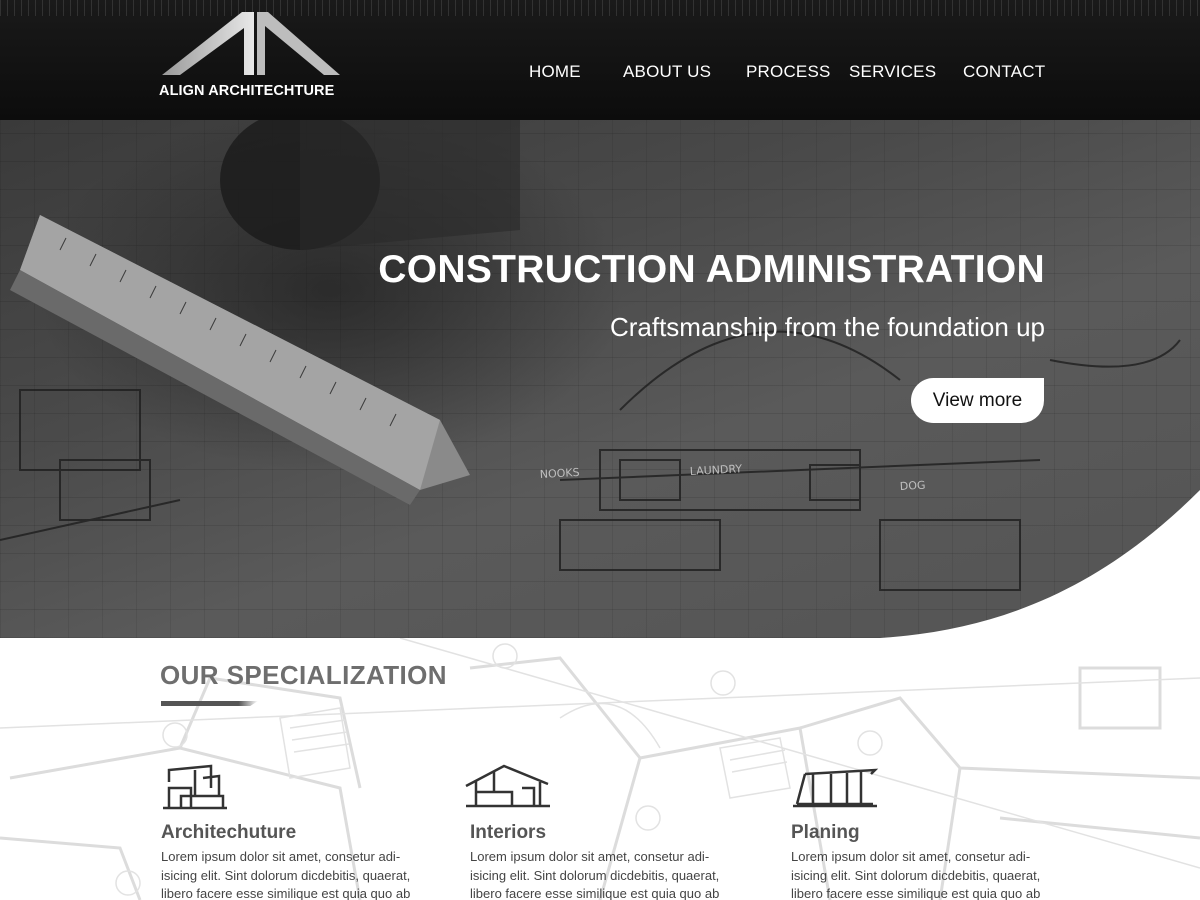 The height and width of the screenshot is (900, 1200). What do you see at coordinates (555, 72) in the screenshot?
I see `nav-item-home: HOME` at bounding box center [555, 72].